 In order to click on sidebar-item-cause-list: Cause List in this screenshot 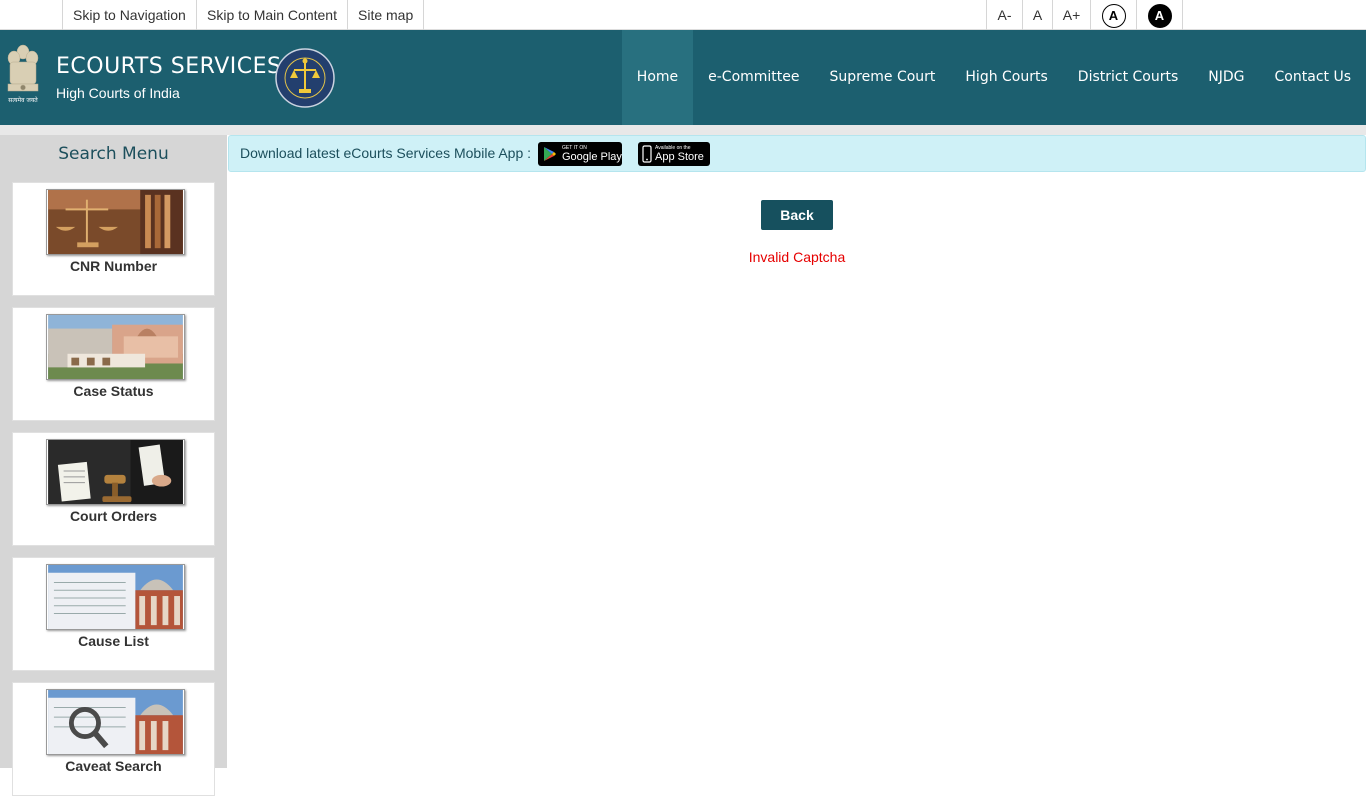, I will do `click(113, 614)`.